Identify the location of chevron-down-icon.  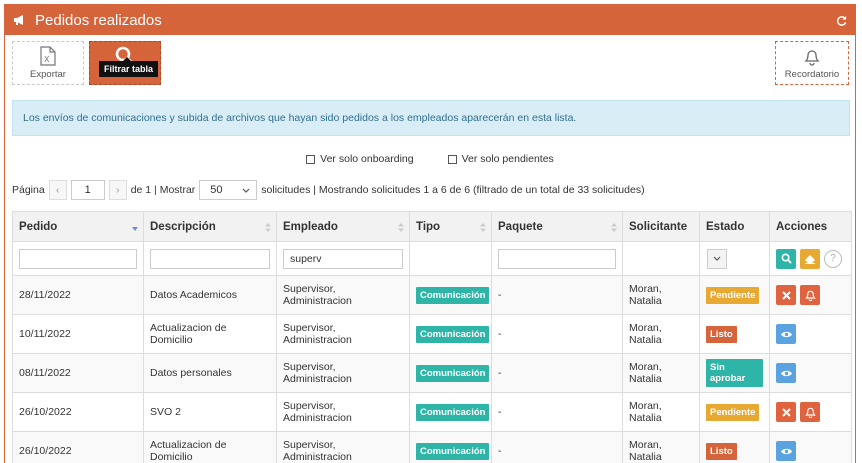
(717, 258).